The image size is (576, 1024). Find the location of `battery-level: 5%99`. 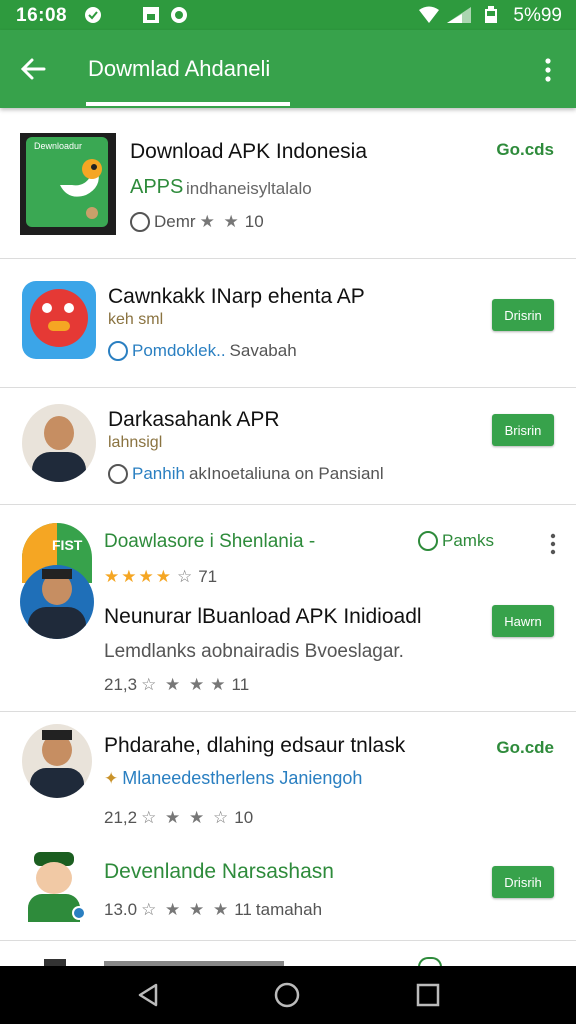

battery-level: 5%99 is located at coordinates (537, 15).